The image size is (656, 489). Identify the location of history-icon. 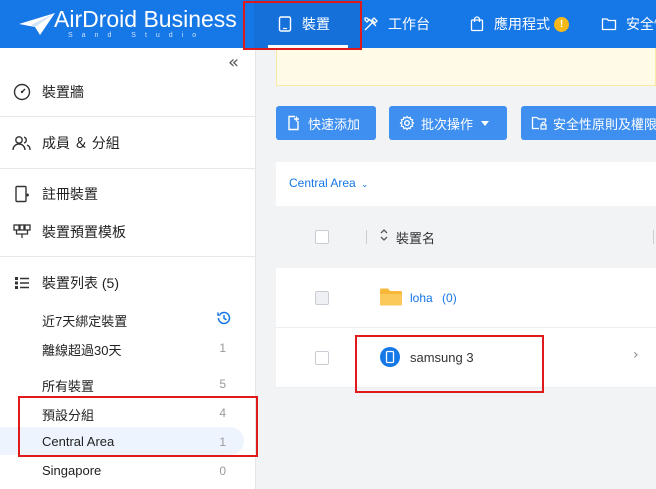
(224, 320).